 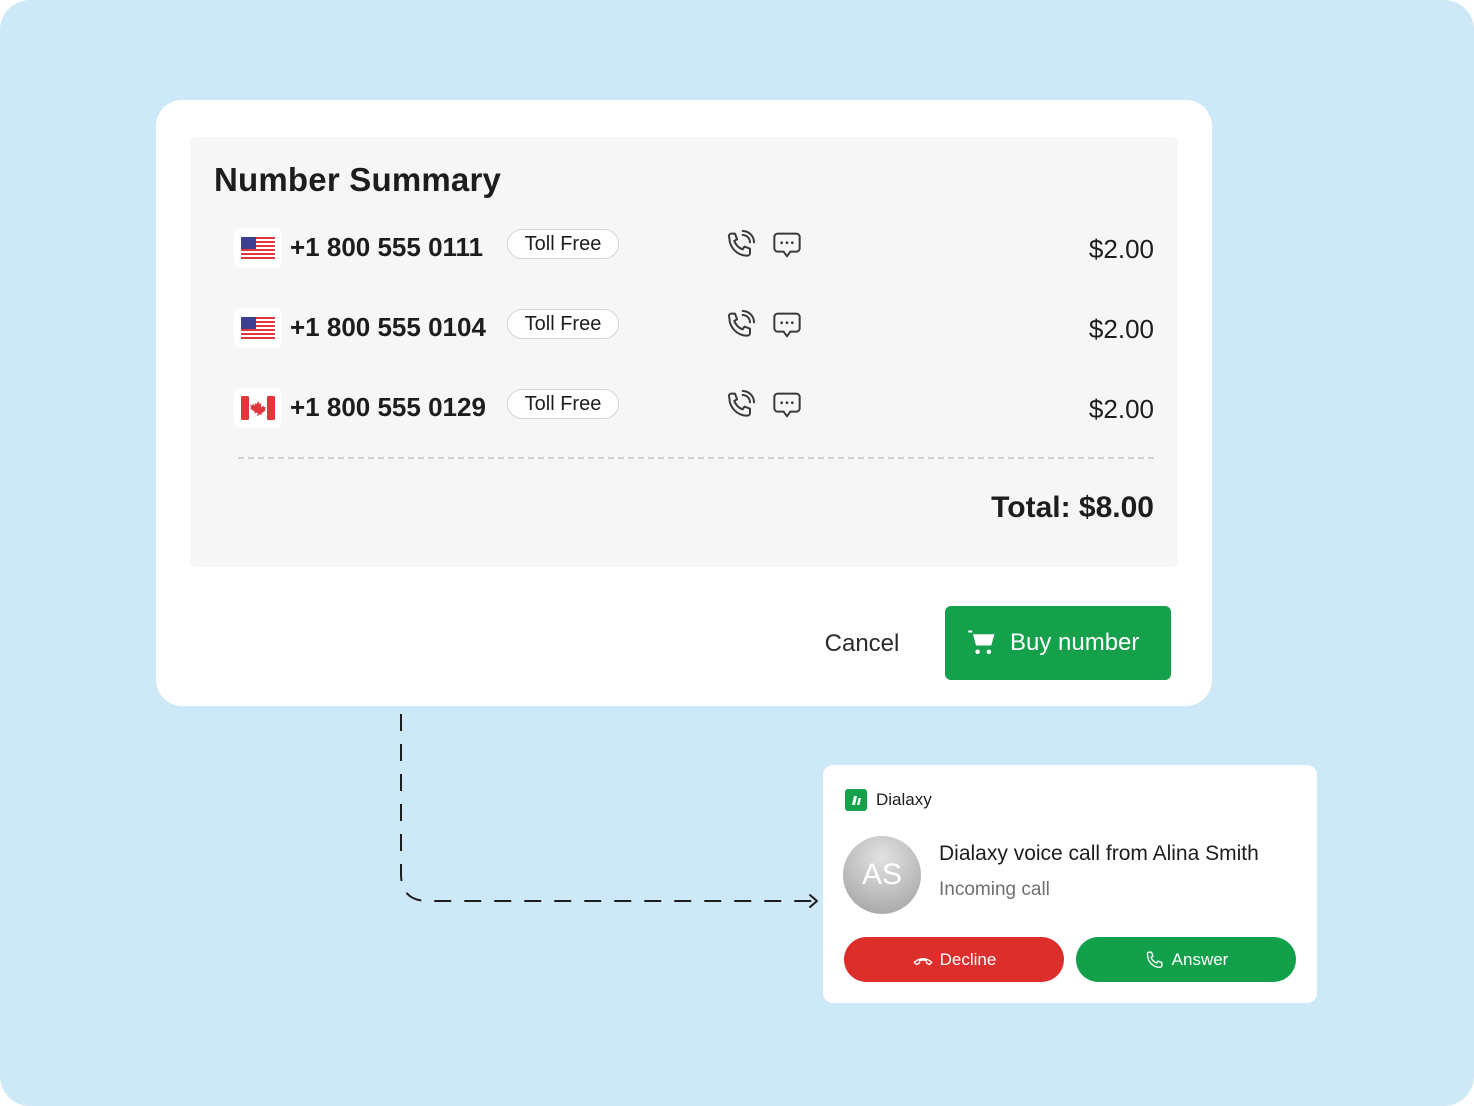 I want to click on dashed-connector-arrow, so click(x=609, y=811).